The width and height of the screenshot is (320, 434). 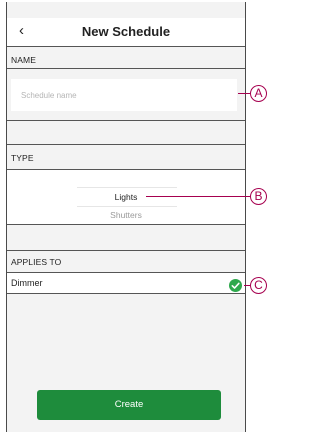 What do you see at coordinates (258, 93) in the screenshot?
I see `callout-a: A` at bounding box center [258, 93].